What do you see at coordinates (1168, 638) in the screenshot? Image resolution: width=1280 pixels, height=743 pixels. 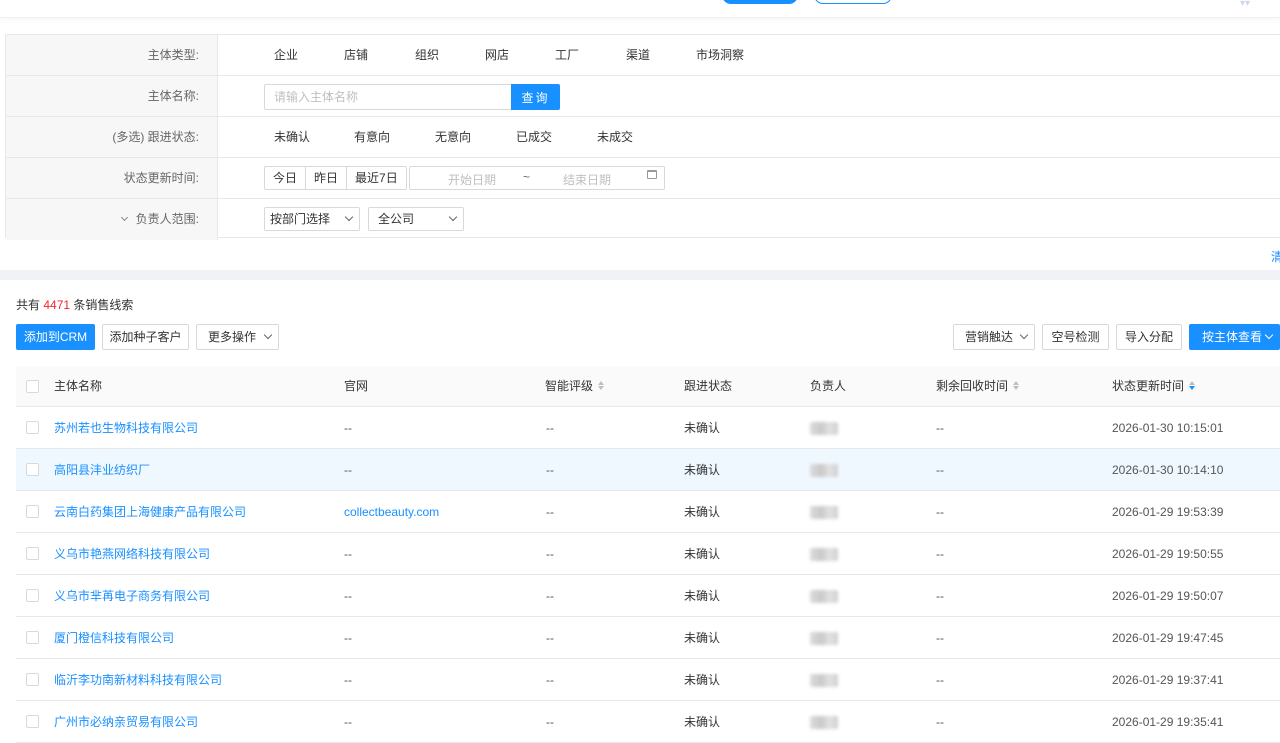 I see `updated-time-cell: 2026-01-29 19:47:45` at bounding box center [1168, 638].